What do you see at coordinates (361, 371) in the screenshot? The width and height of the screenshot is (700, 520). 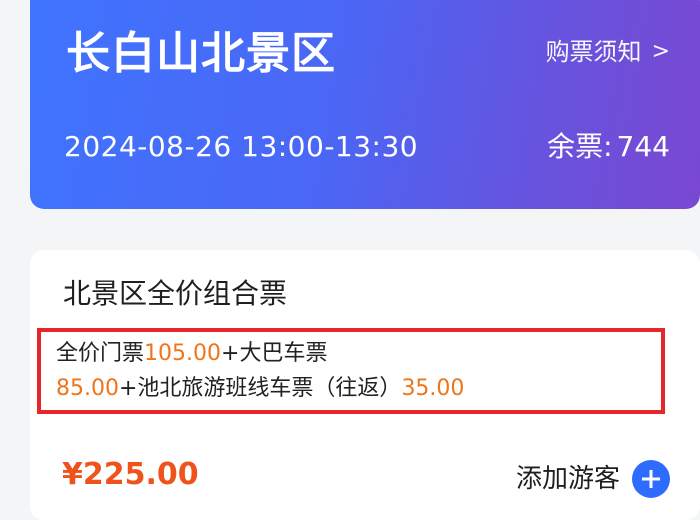 I see `ticket-detail-text: 全价门票105.00+大巴车票85.00+池北旅游班线车票（往返）35.00` at bounding box center [361, 371].